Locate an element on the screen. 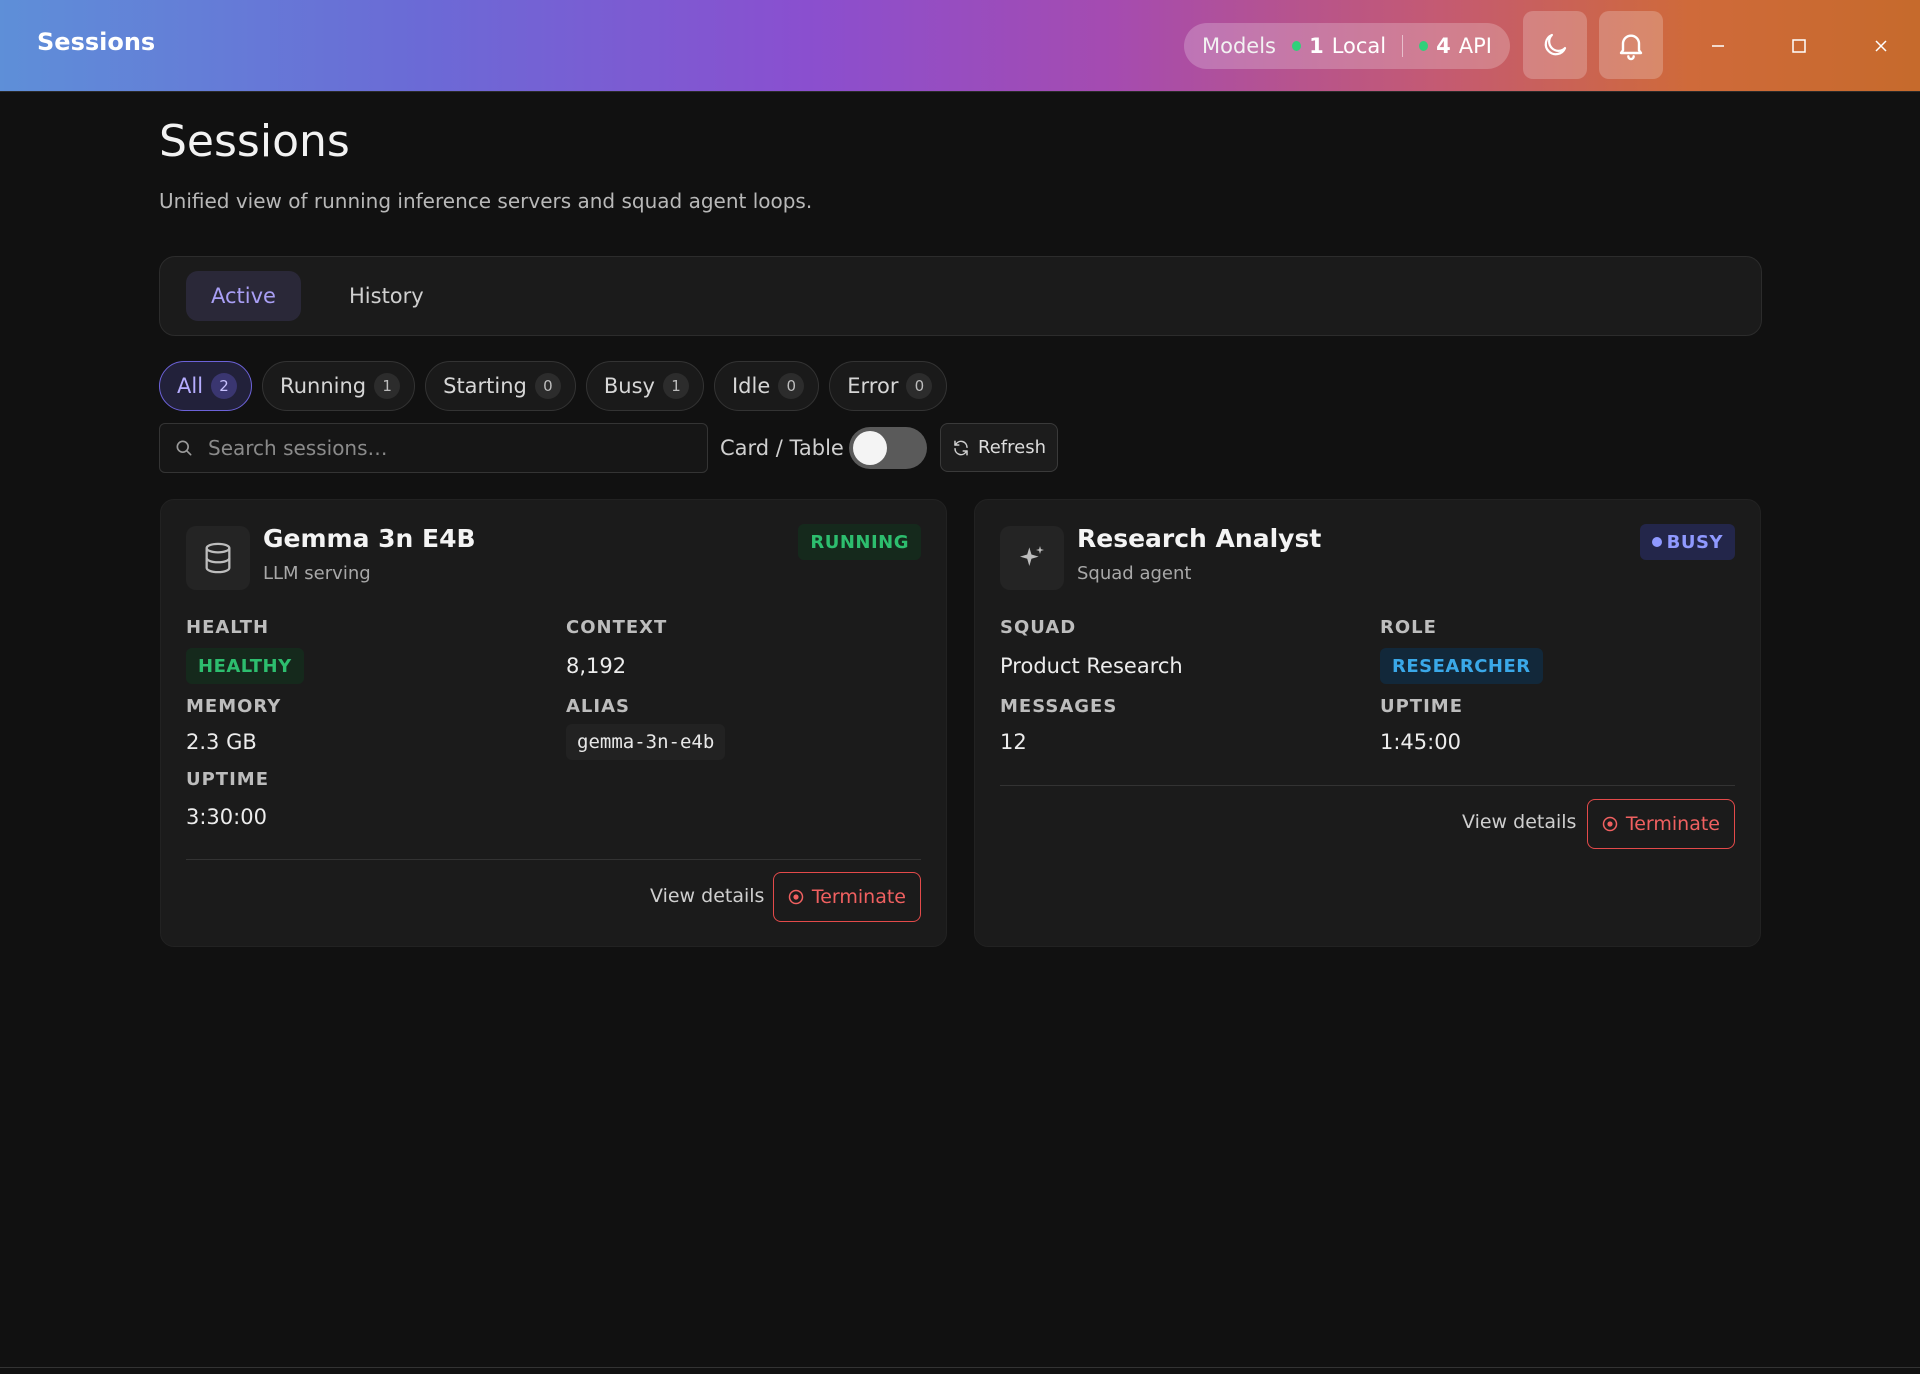 The height and width of the screenshot is (1374, 1920). squad-label: SQUAD is located at coordinates (1038, 627).